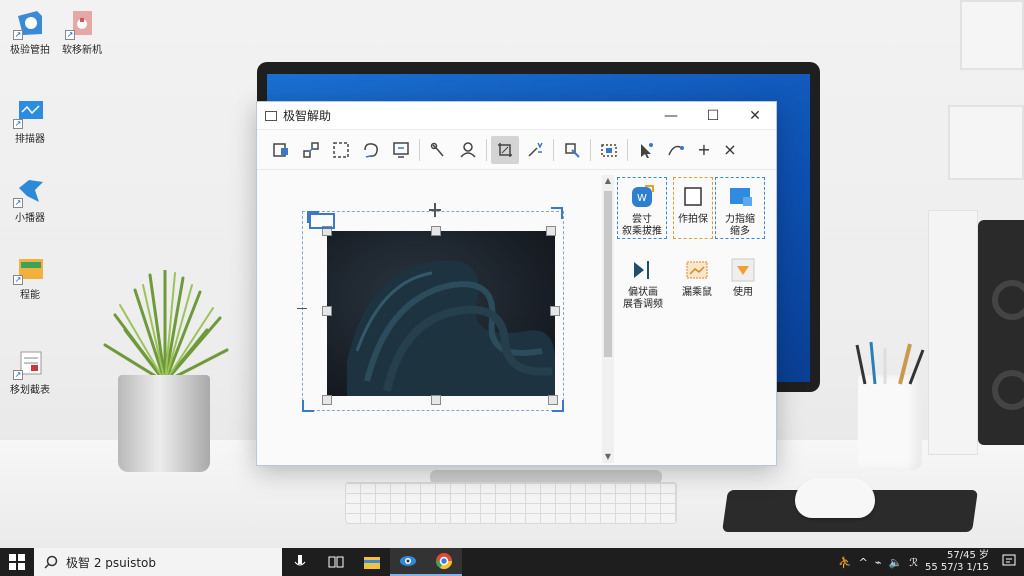 The height and width of the screenshot is (576, 1024). Describe the element at coordinates (451, 328) in the screenshot. I see `abstract-wave-image` at that location.